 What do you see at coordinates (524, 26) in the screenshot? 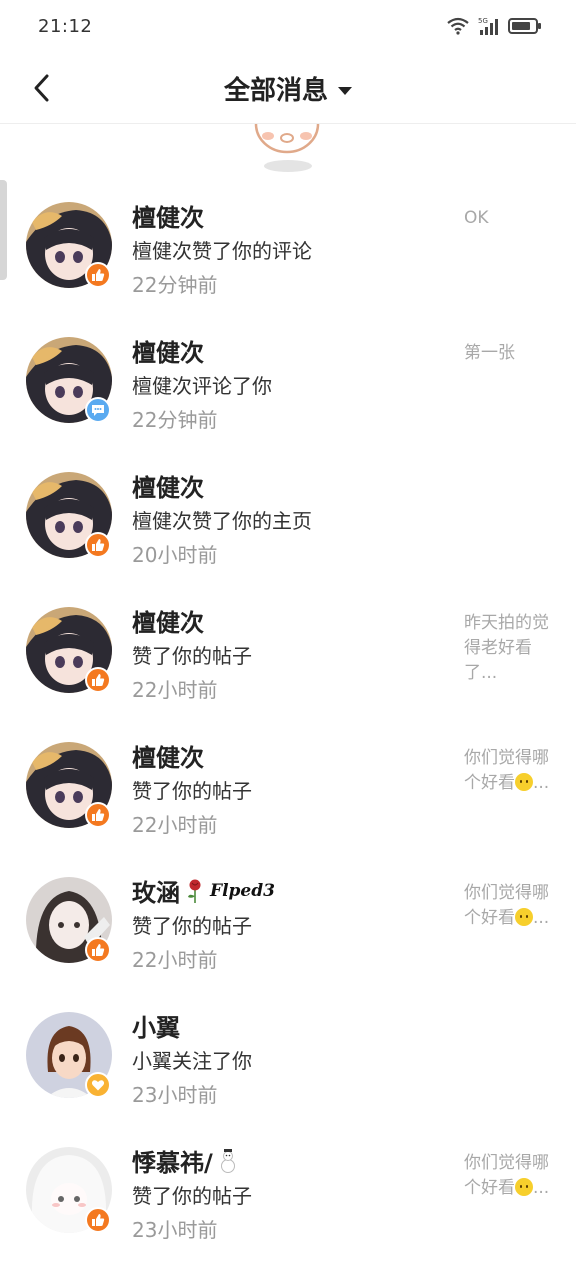
I see `battery-icon` at bounding box center [524, 26].